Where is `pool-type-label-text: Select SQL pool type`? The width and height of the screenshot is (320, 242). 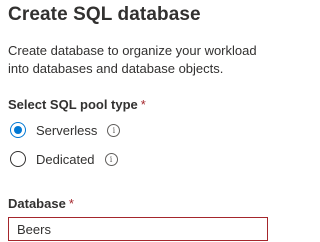
pool-type-label-text: Select SQL pool type is located at coordinates (73, 104).